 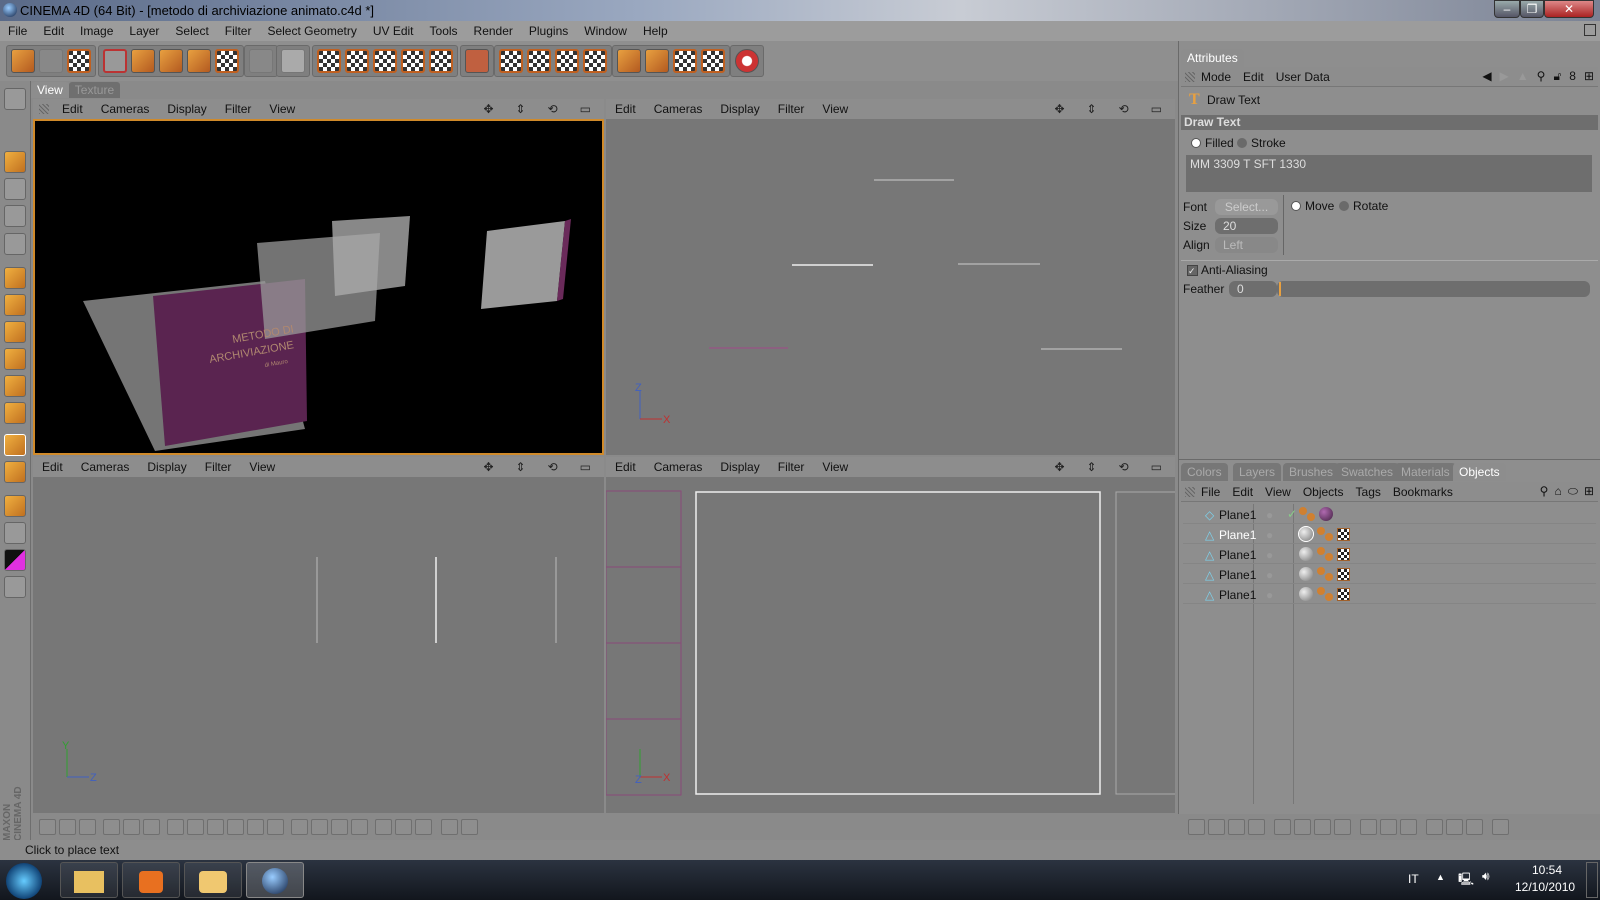 I want to click on tab-view: View, so click(x=50, y=90).